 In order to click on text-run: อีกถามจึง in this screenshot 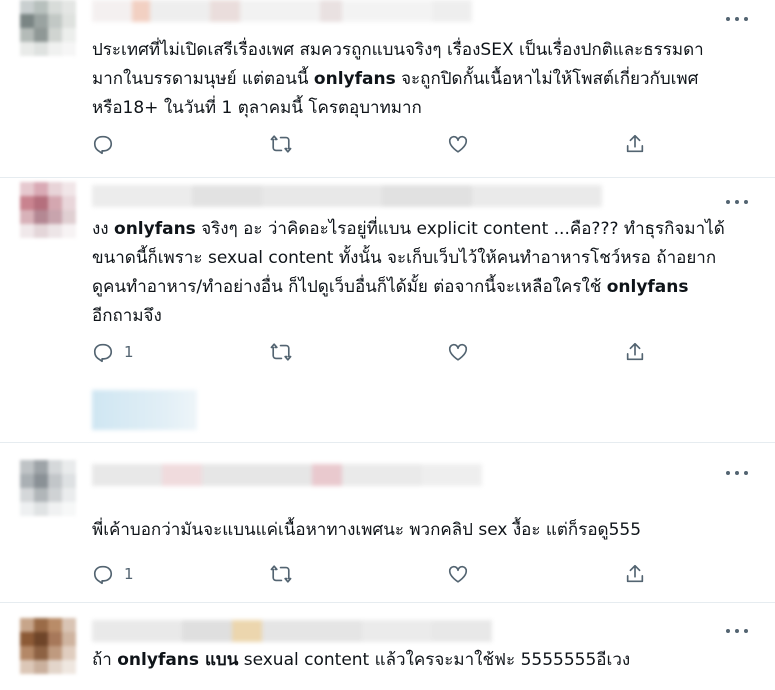, I will do `click(127, 316)`.